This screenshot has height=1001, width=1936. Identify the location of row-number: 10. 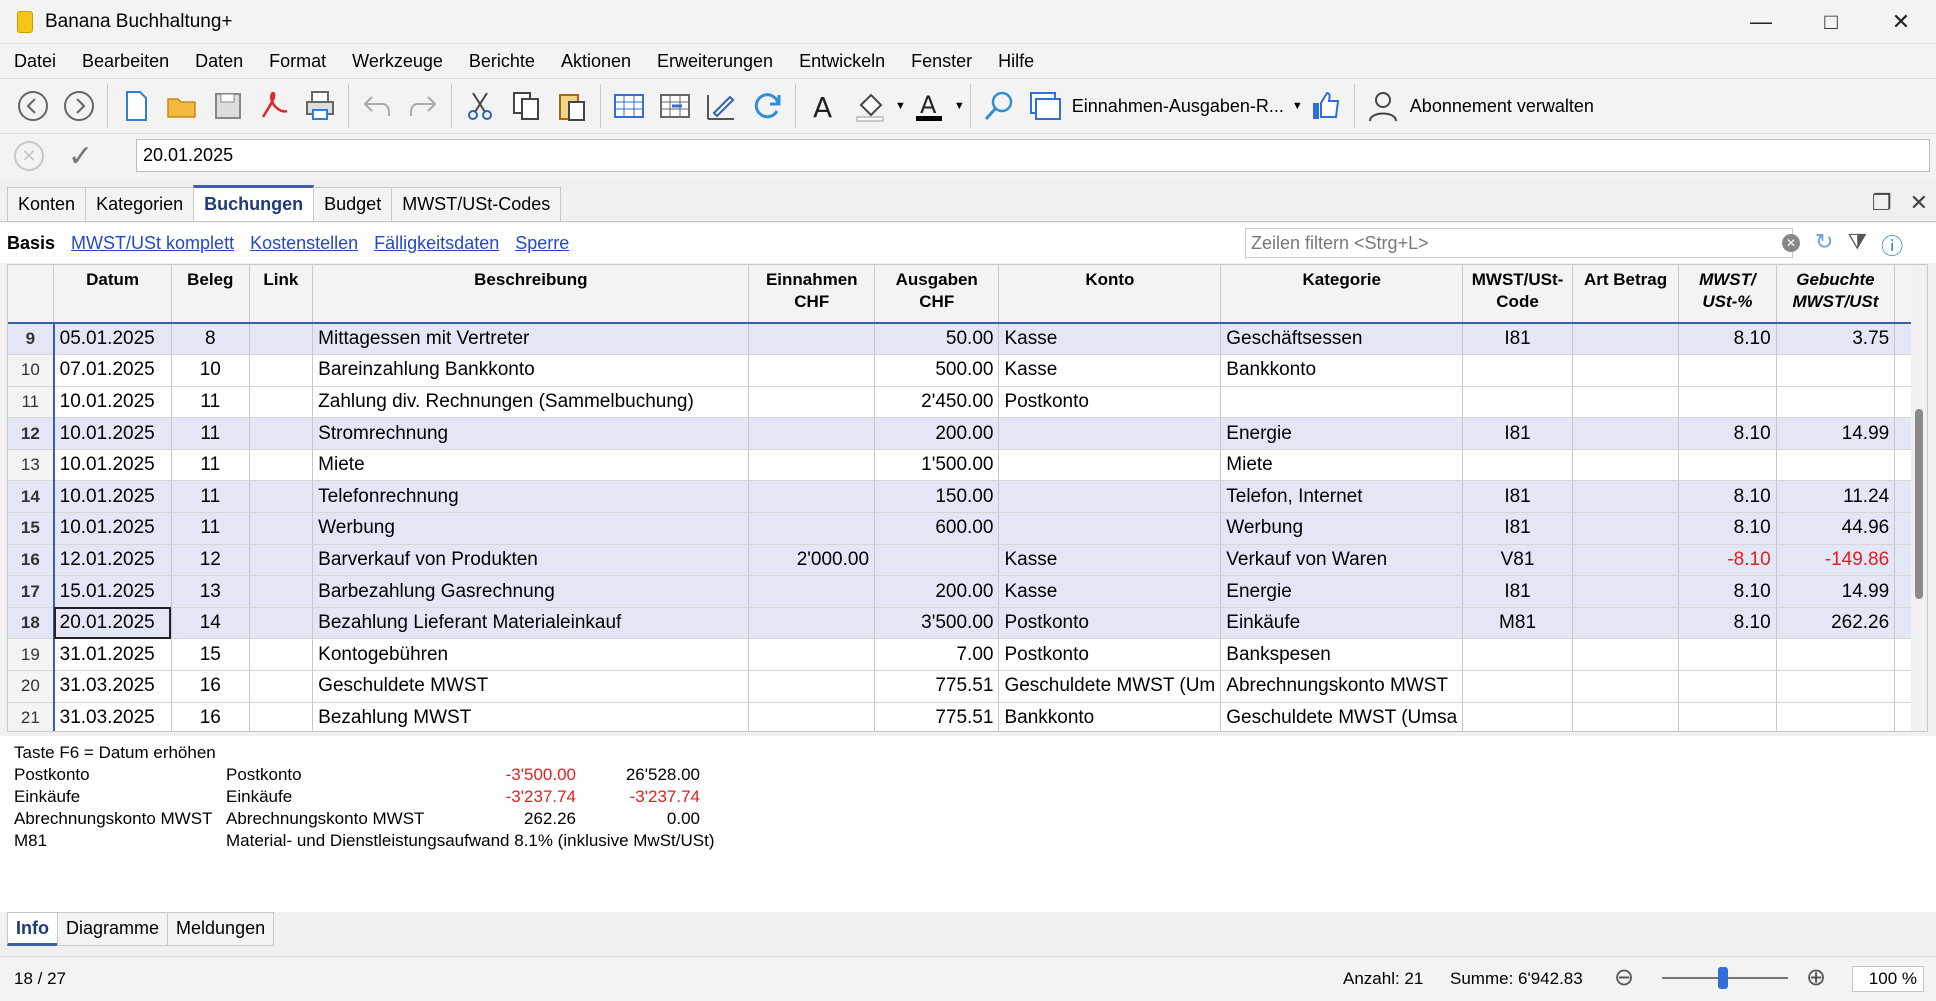
(31, 370).